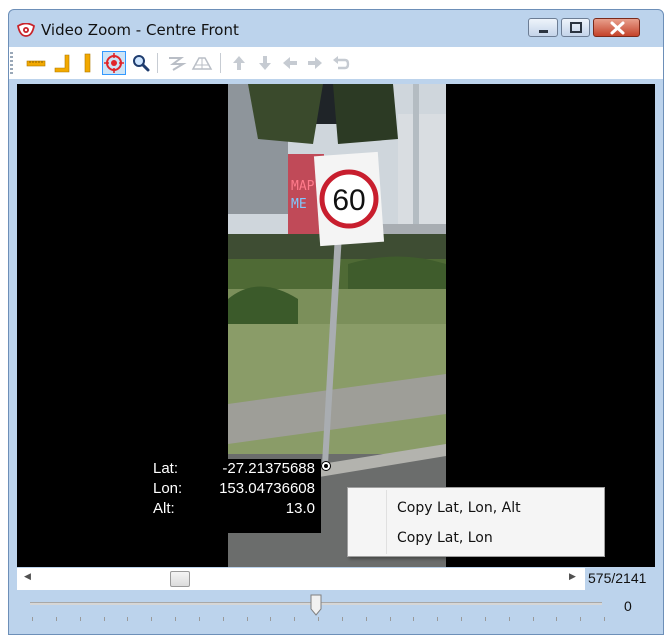  I want to click on latitude-row: Lat: -27.21375688, so click(234, 470).